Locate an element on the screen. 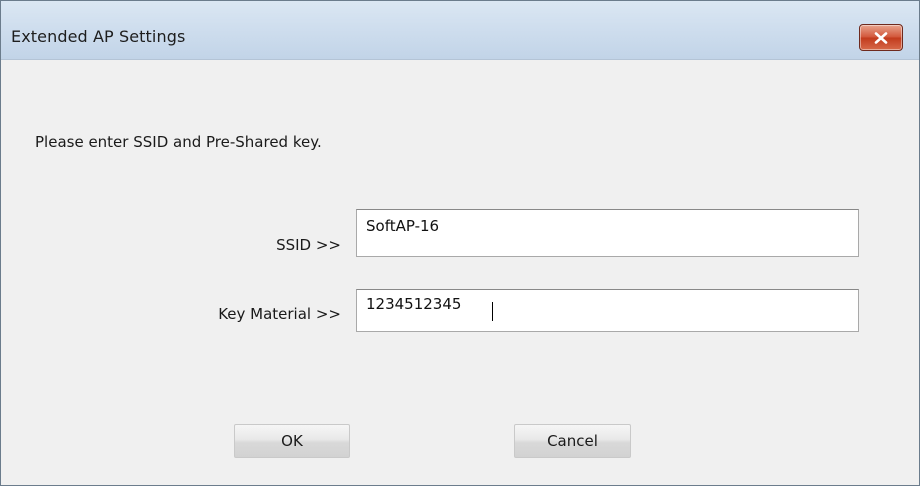 The width and height of the screenshot is (920, 486). ssid-input is located at coordinates (607, 233).